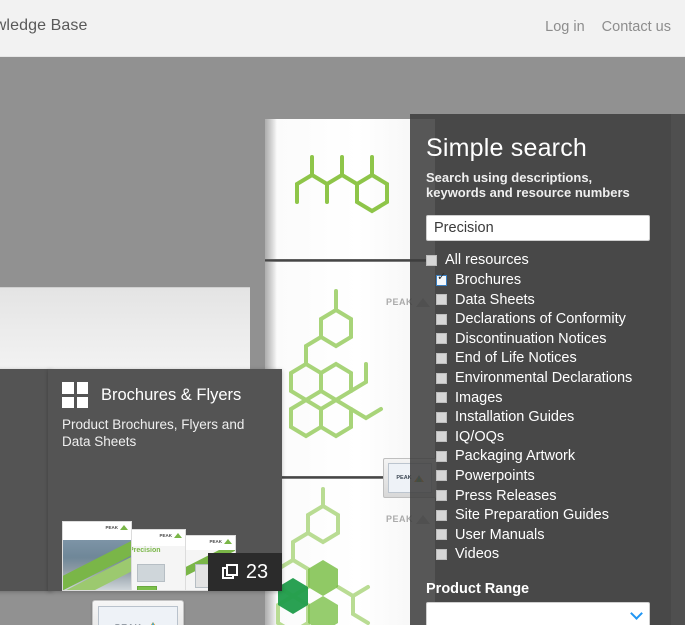  What do you see at coordinates (506, 495) in the screenshot?
I see `checkbox-label: Press Releases` at bounding box center [506, 495].